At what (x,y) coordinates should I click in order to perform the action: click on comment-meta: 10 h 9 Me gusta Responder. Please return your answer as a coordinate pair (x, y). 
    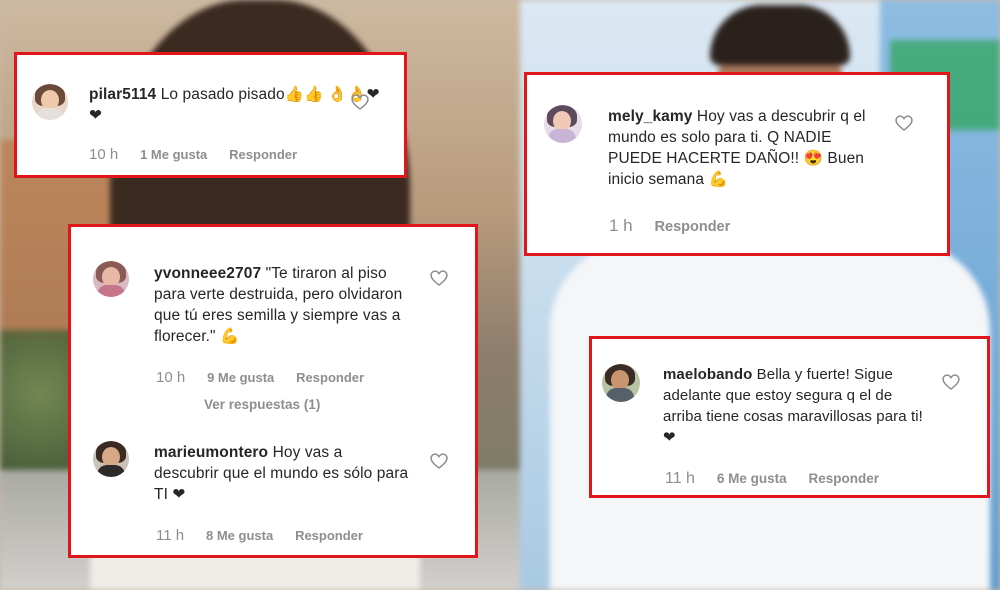
    Looking at the image, I should click on (269, 377).